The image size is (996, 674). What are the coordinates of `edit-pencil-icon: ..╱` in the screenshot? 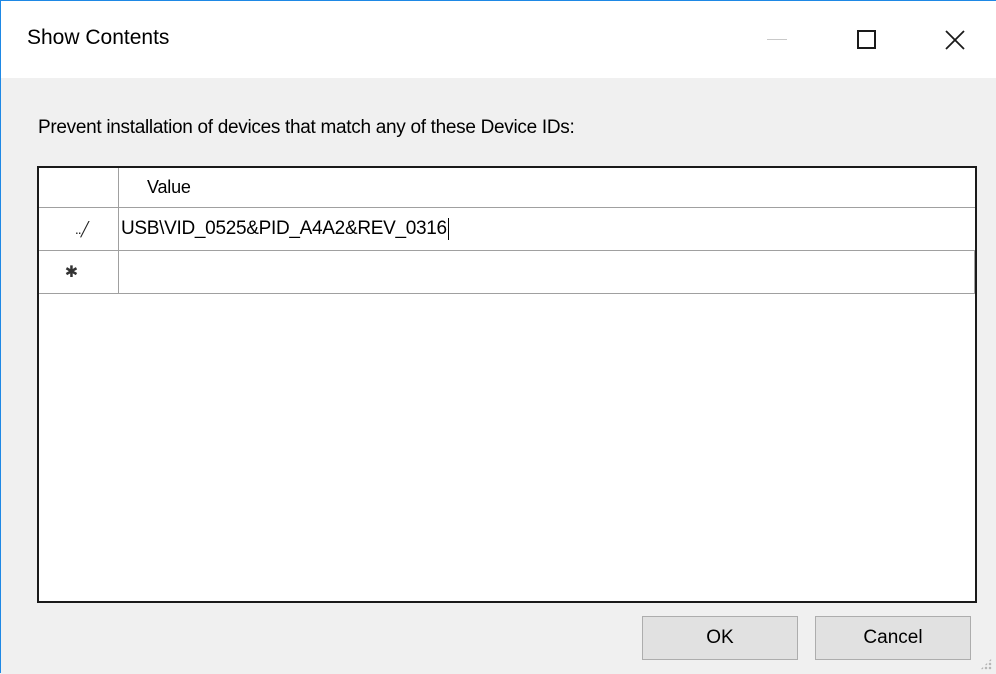 It's located at (81, 228).